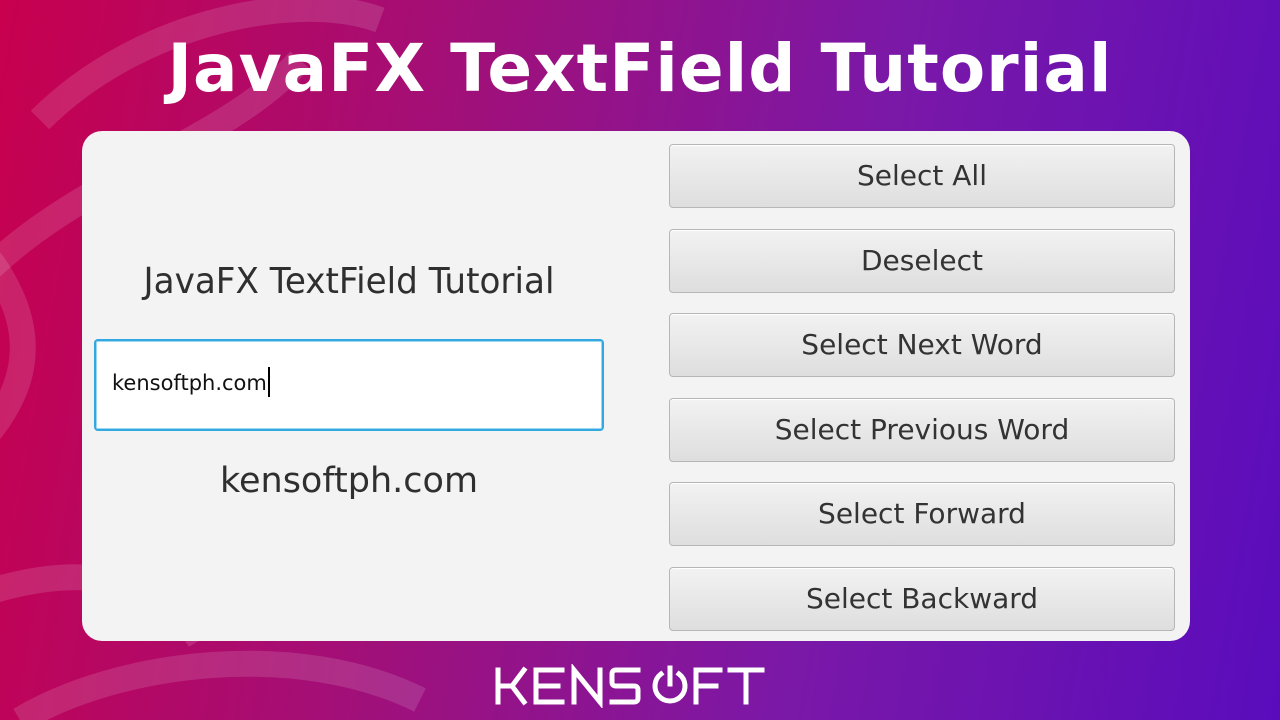 The width and height of the screenshot is (1280, 720). I want to click on text-field-value: kensoftph.com, so click(191, 382).